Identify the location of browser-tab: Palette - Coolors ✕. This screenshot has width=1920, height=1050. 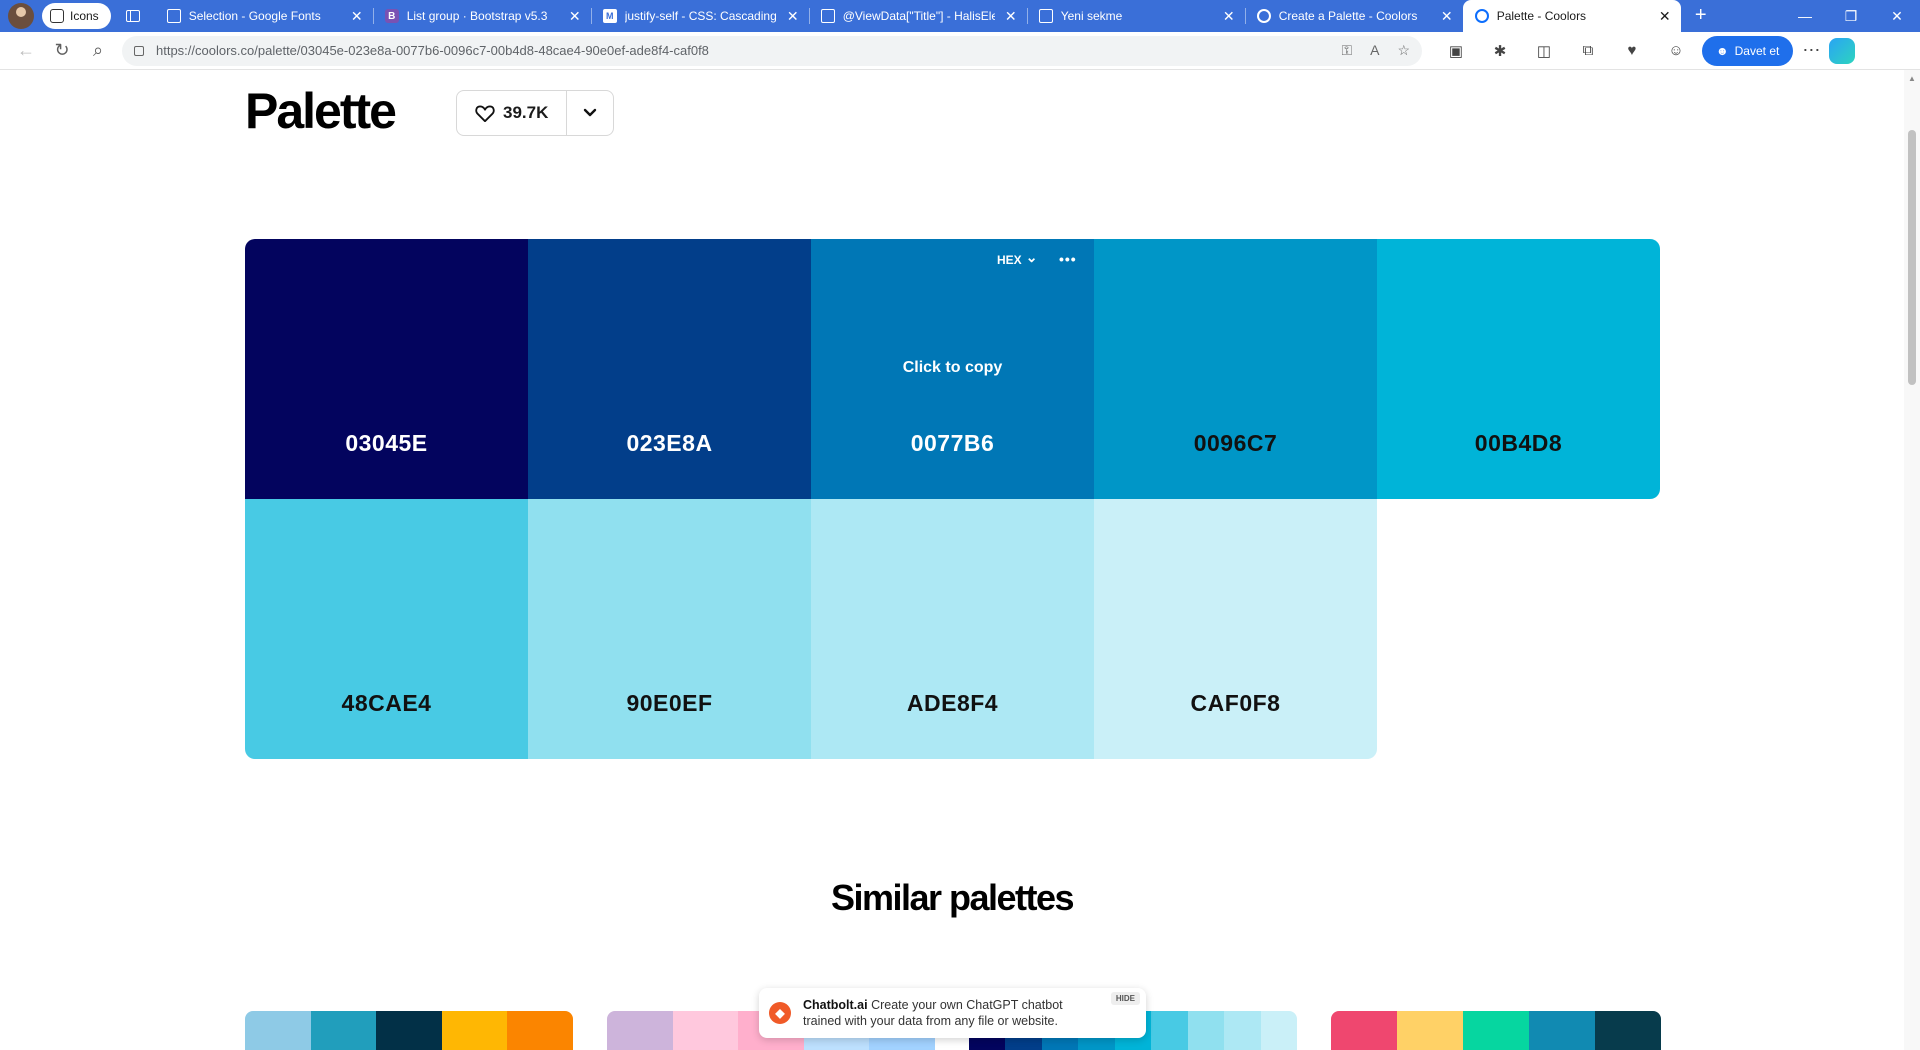
(1571, 16).